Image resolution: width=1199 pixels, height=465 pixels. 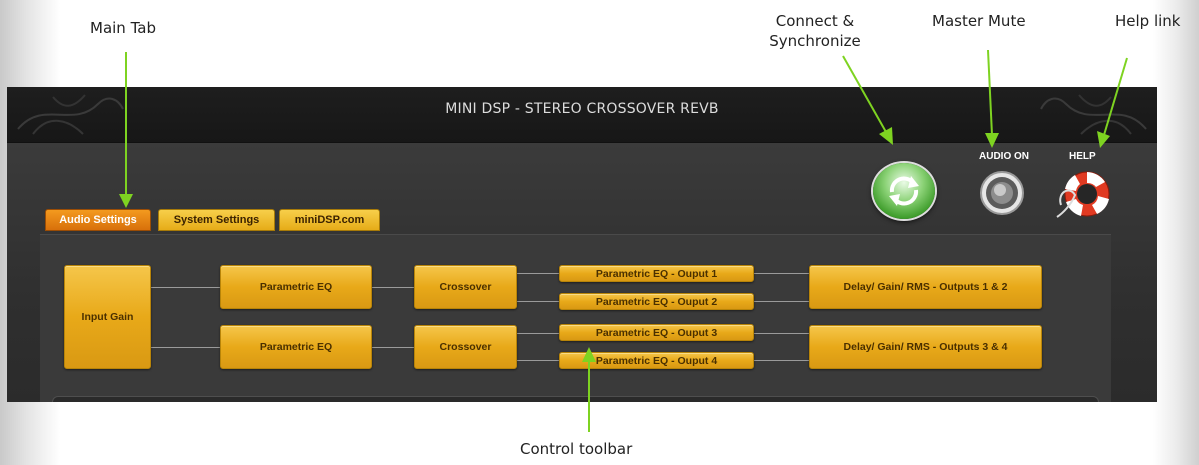 What do you see at coordinates (1176, 232) in the screenshot?
I see `right-edge-shade` at bounding box center [1176, 232].